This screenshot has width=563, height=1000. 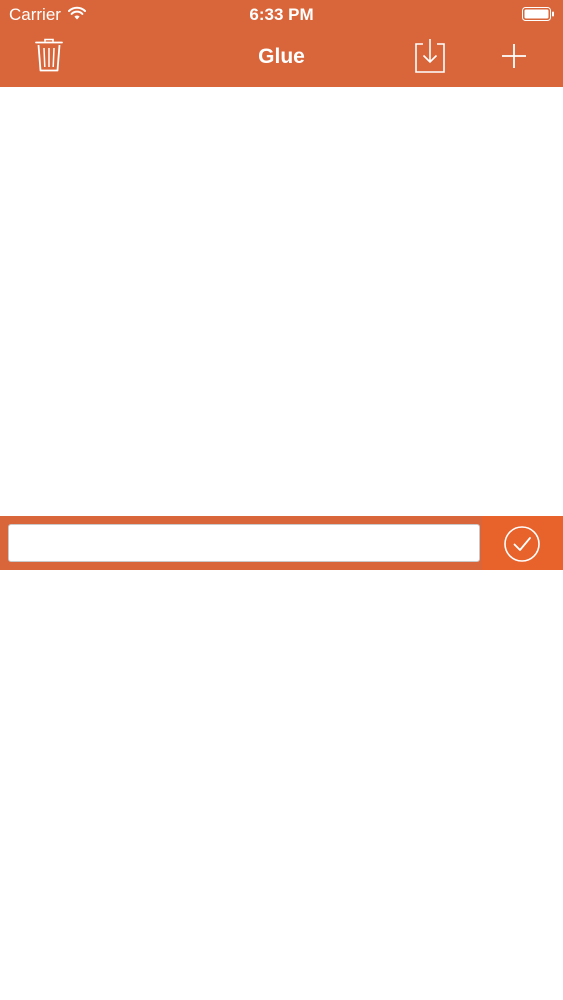 What do you see at coordinates (538, 16) in the screenshot?
I see `battery-icon` at bounding box center [538, 16].